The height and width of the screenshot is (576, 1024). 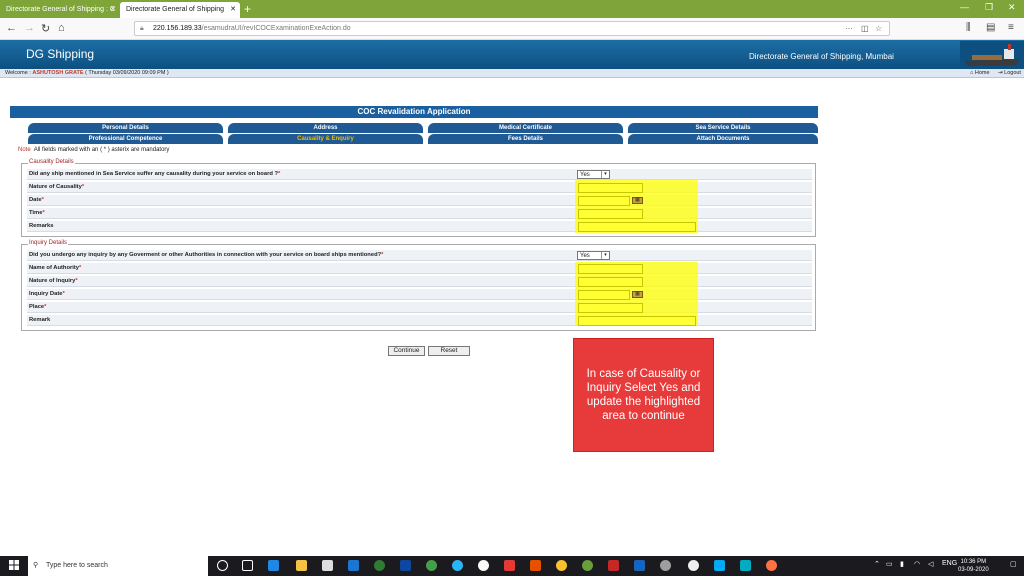 I want to click on page-actions-icon: ···, so click(x=849, y=28).